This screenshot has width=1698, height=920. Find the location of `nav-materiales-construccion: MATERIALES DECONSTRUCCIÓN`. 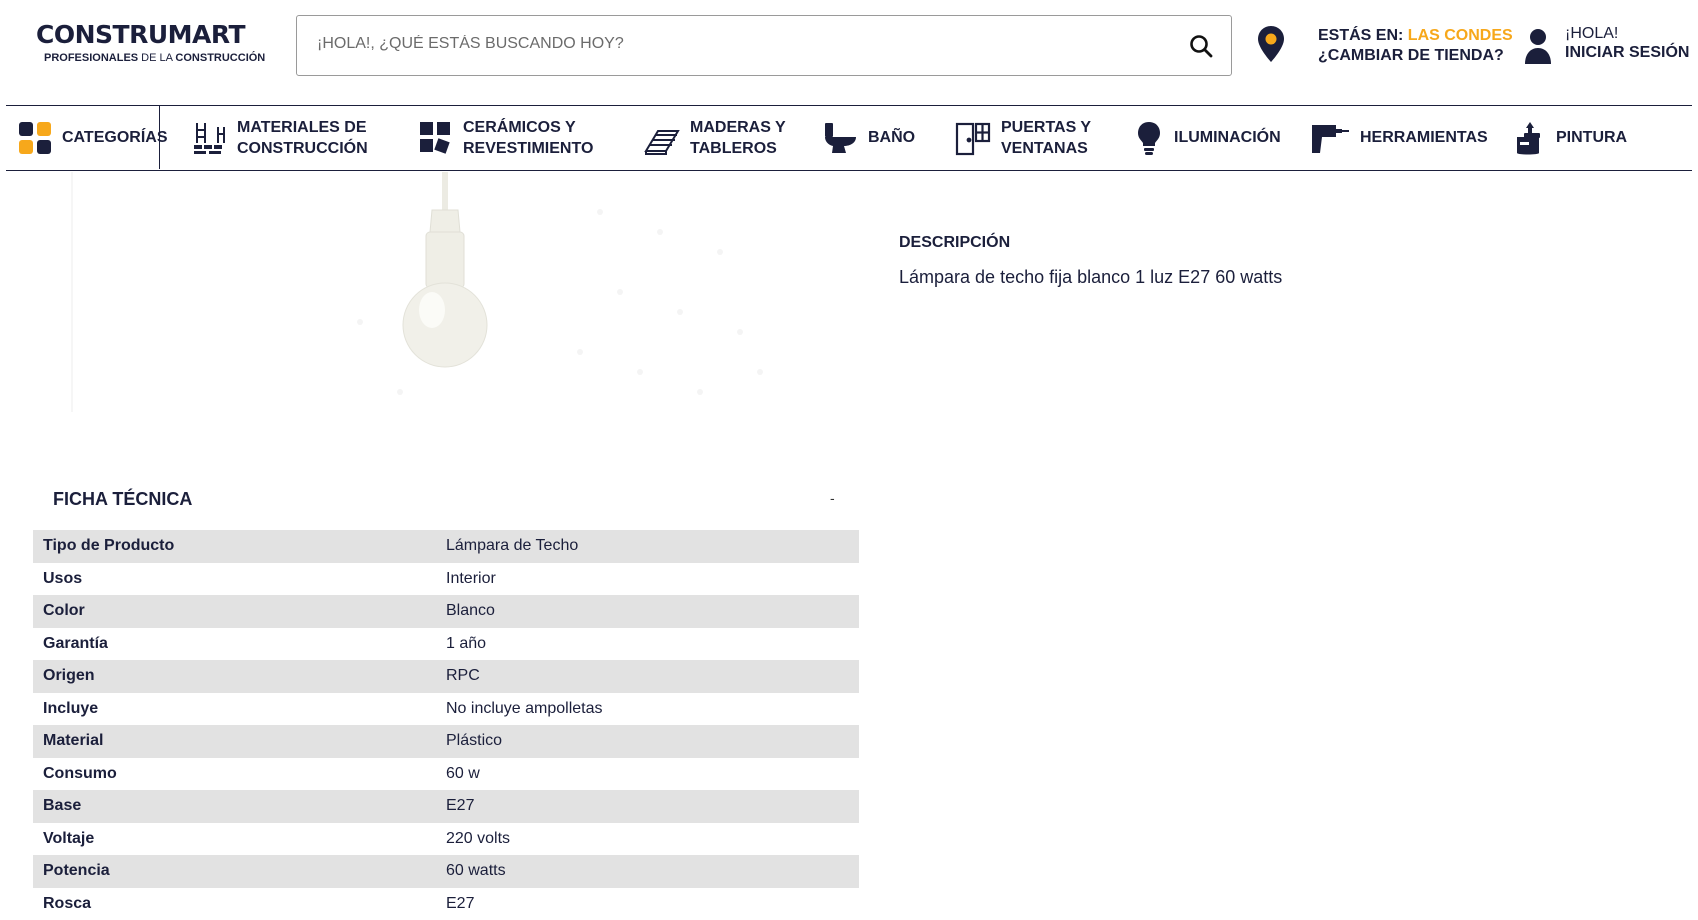

nav-materiales-construccion: MATERIALES DECONSTRUCCIÓN is located at coordinates (280, 137).